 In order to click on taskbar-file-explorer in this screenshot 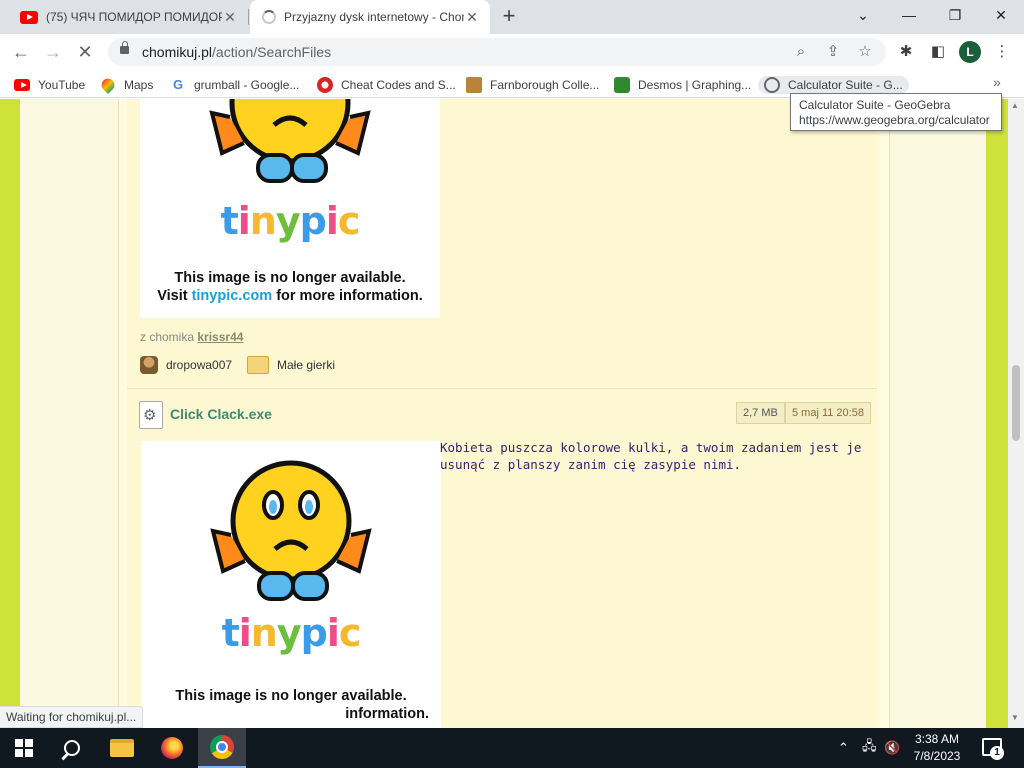, I will do `click(122, 748)`.